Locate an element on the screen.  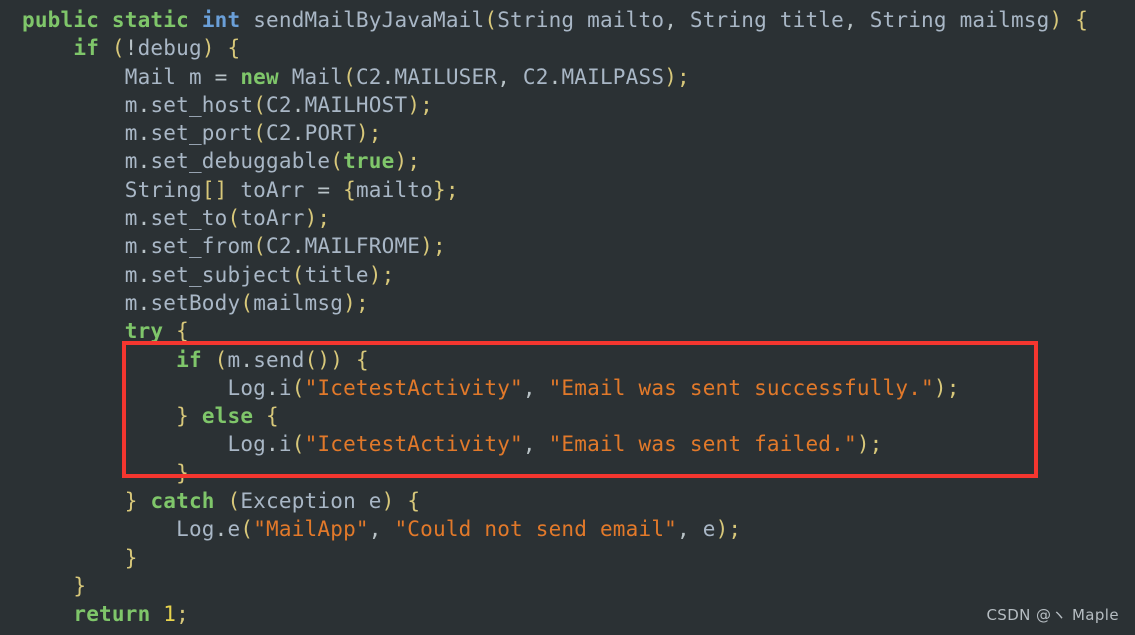
code-line: try { is located at coordinates (567, 331).